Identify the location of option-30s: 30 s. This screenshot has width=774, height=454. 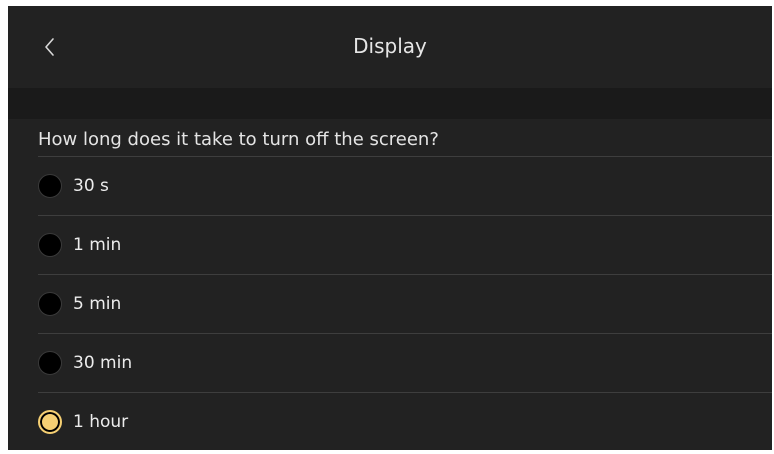
(405, 186).